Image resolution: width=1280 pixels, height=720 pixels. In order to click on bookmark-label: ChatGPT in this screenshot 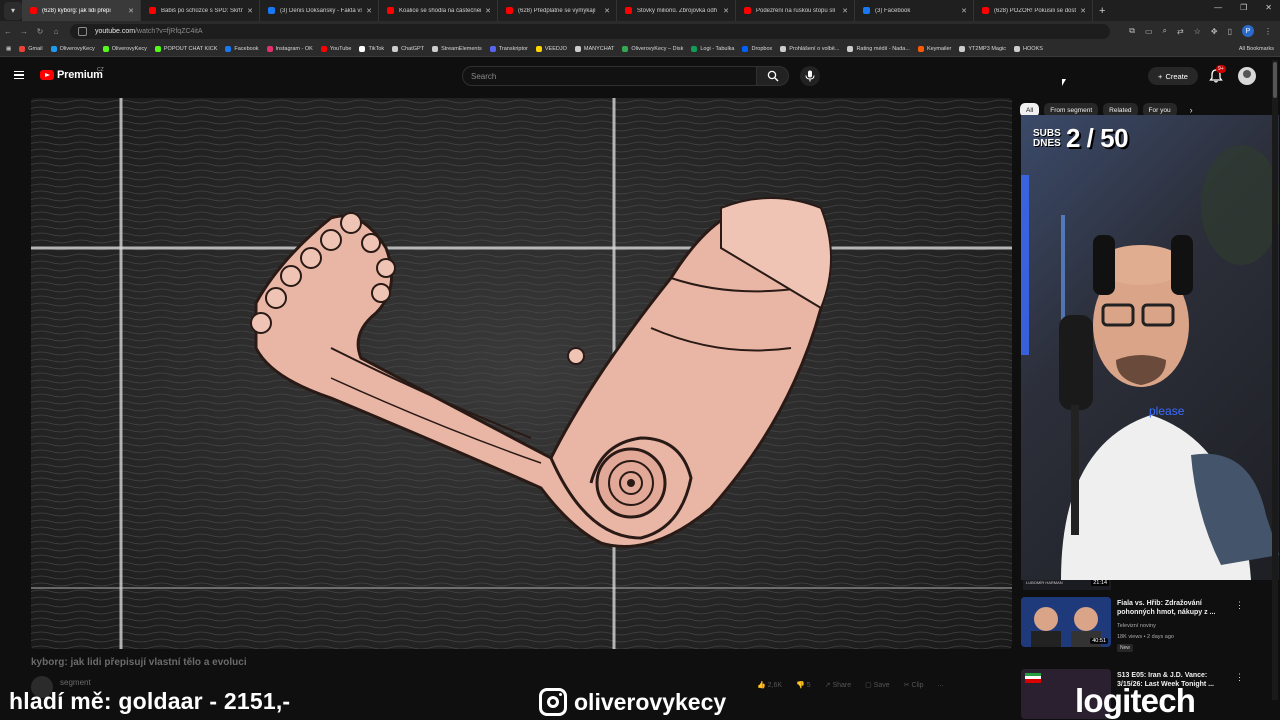, I will do `click(413, 49)`.